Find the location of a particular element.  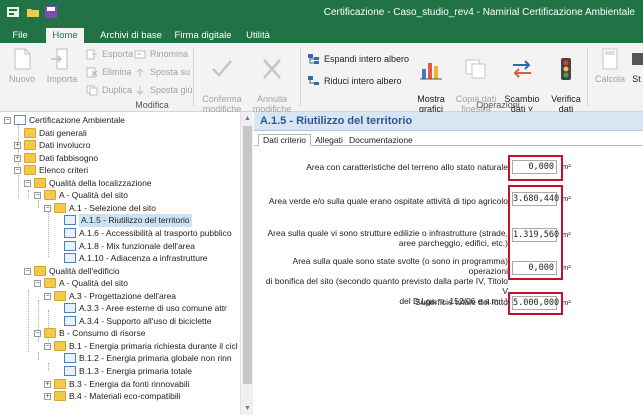

value-input: 3.680,440 is located at coordinates (535, 199).